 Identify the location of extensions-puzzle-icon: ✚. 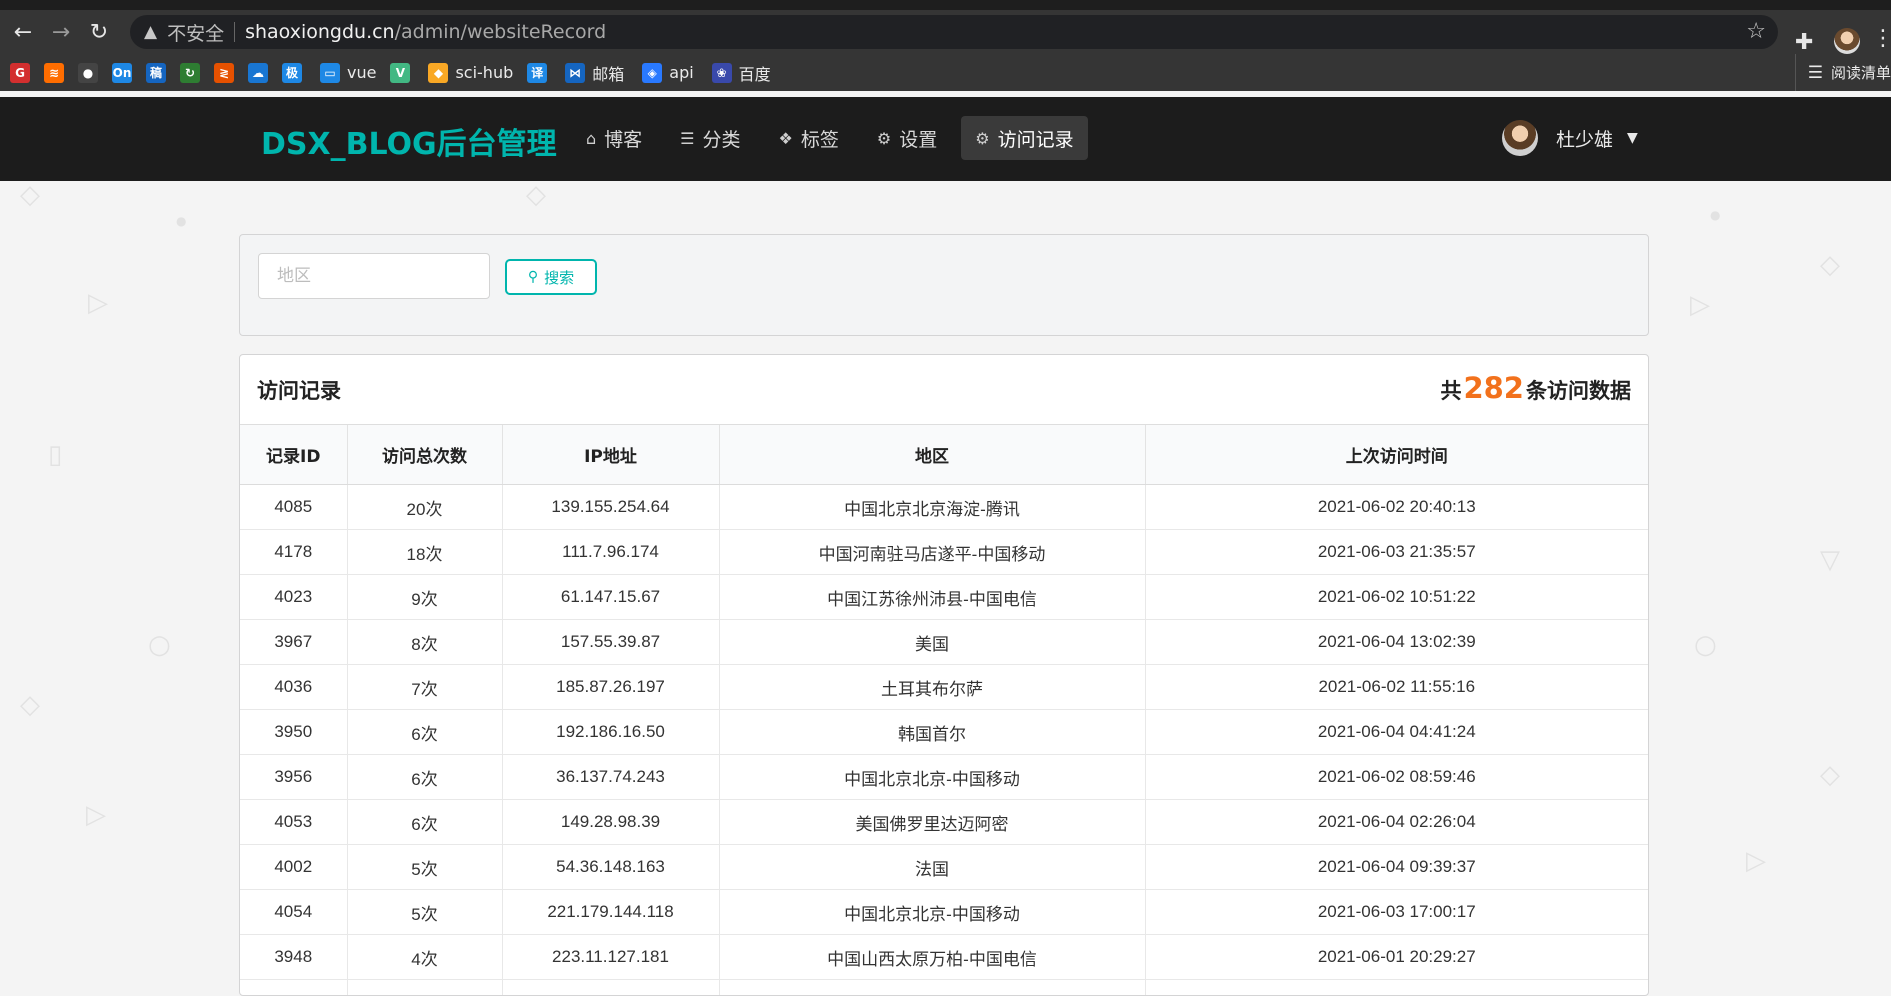
(1804, 42).